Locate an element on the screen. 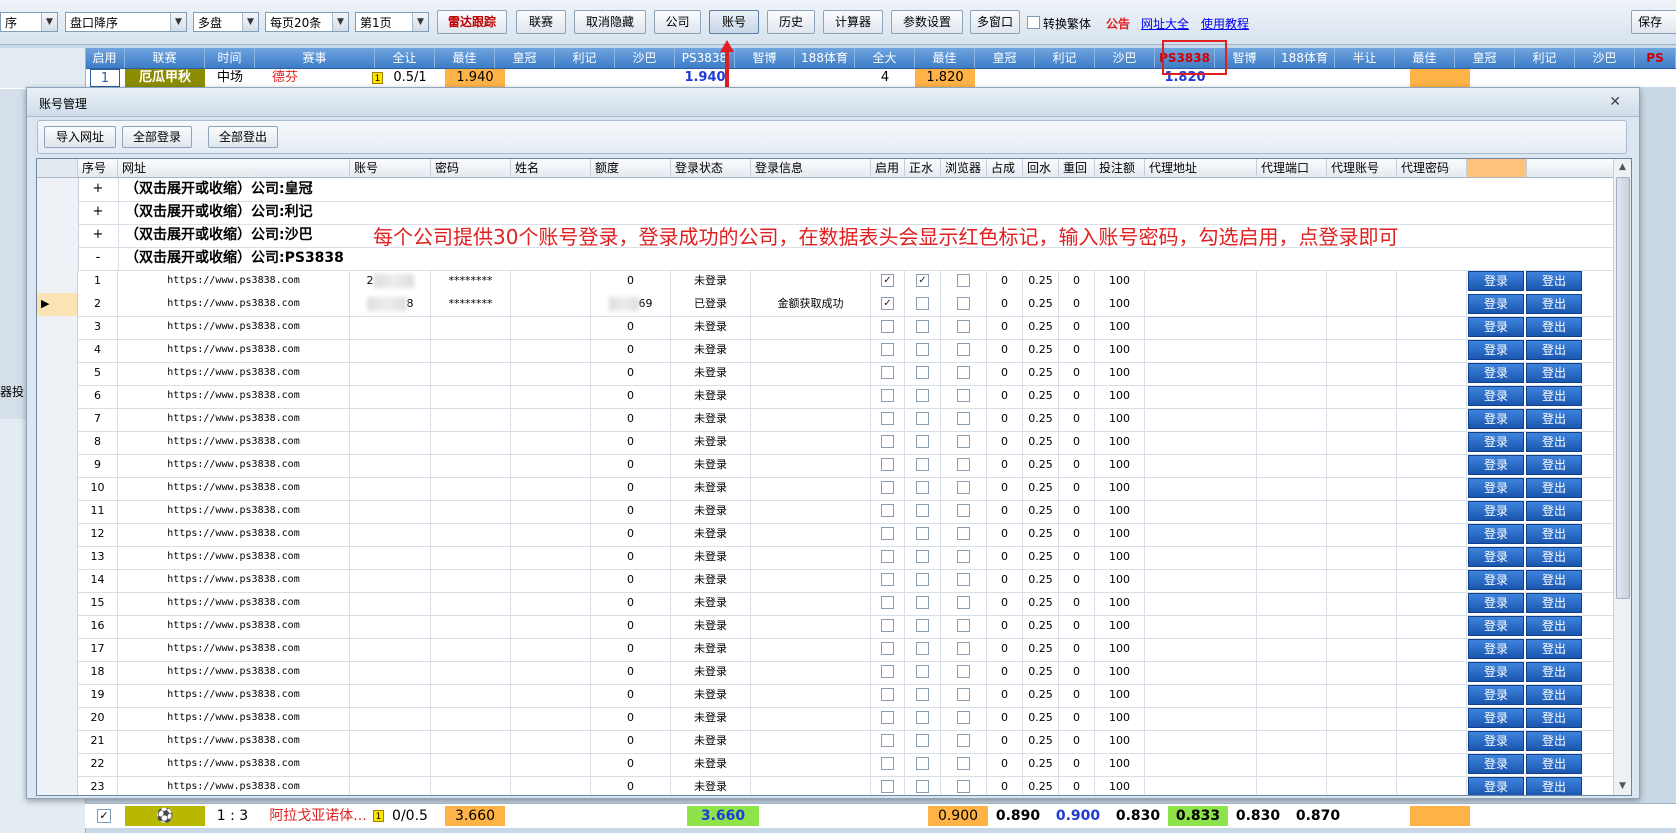 The height and width of the screenshot is (833, 1676). col-half-best: 最佳 is located at coordinates (1425, 58).